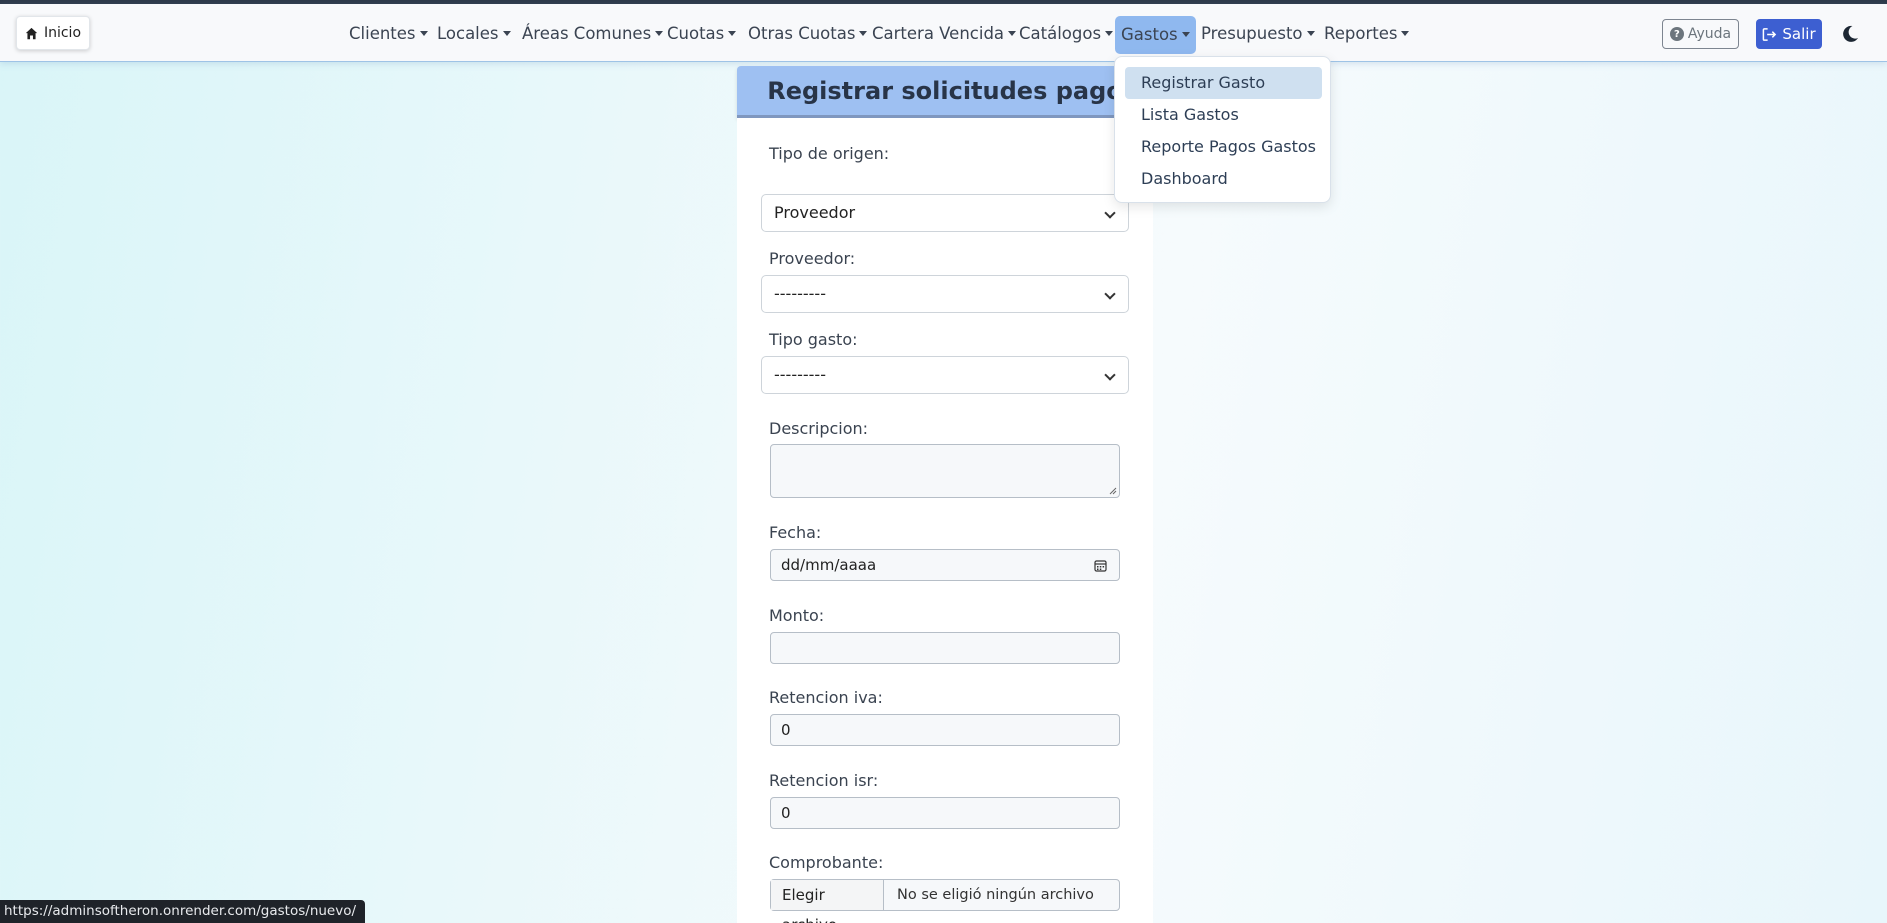 Image resolution: width=1887 pixels, height=923 pixels. Describe the element at coordinates (1223, 147) in the screenshot. I see `dropdown-item-reporte-pagos-gastos: Reporte Pagos Gastos` at that location.